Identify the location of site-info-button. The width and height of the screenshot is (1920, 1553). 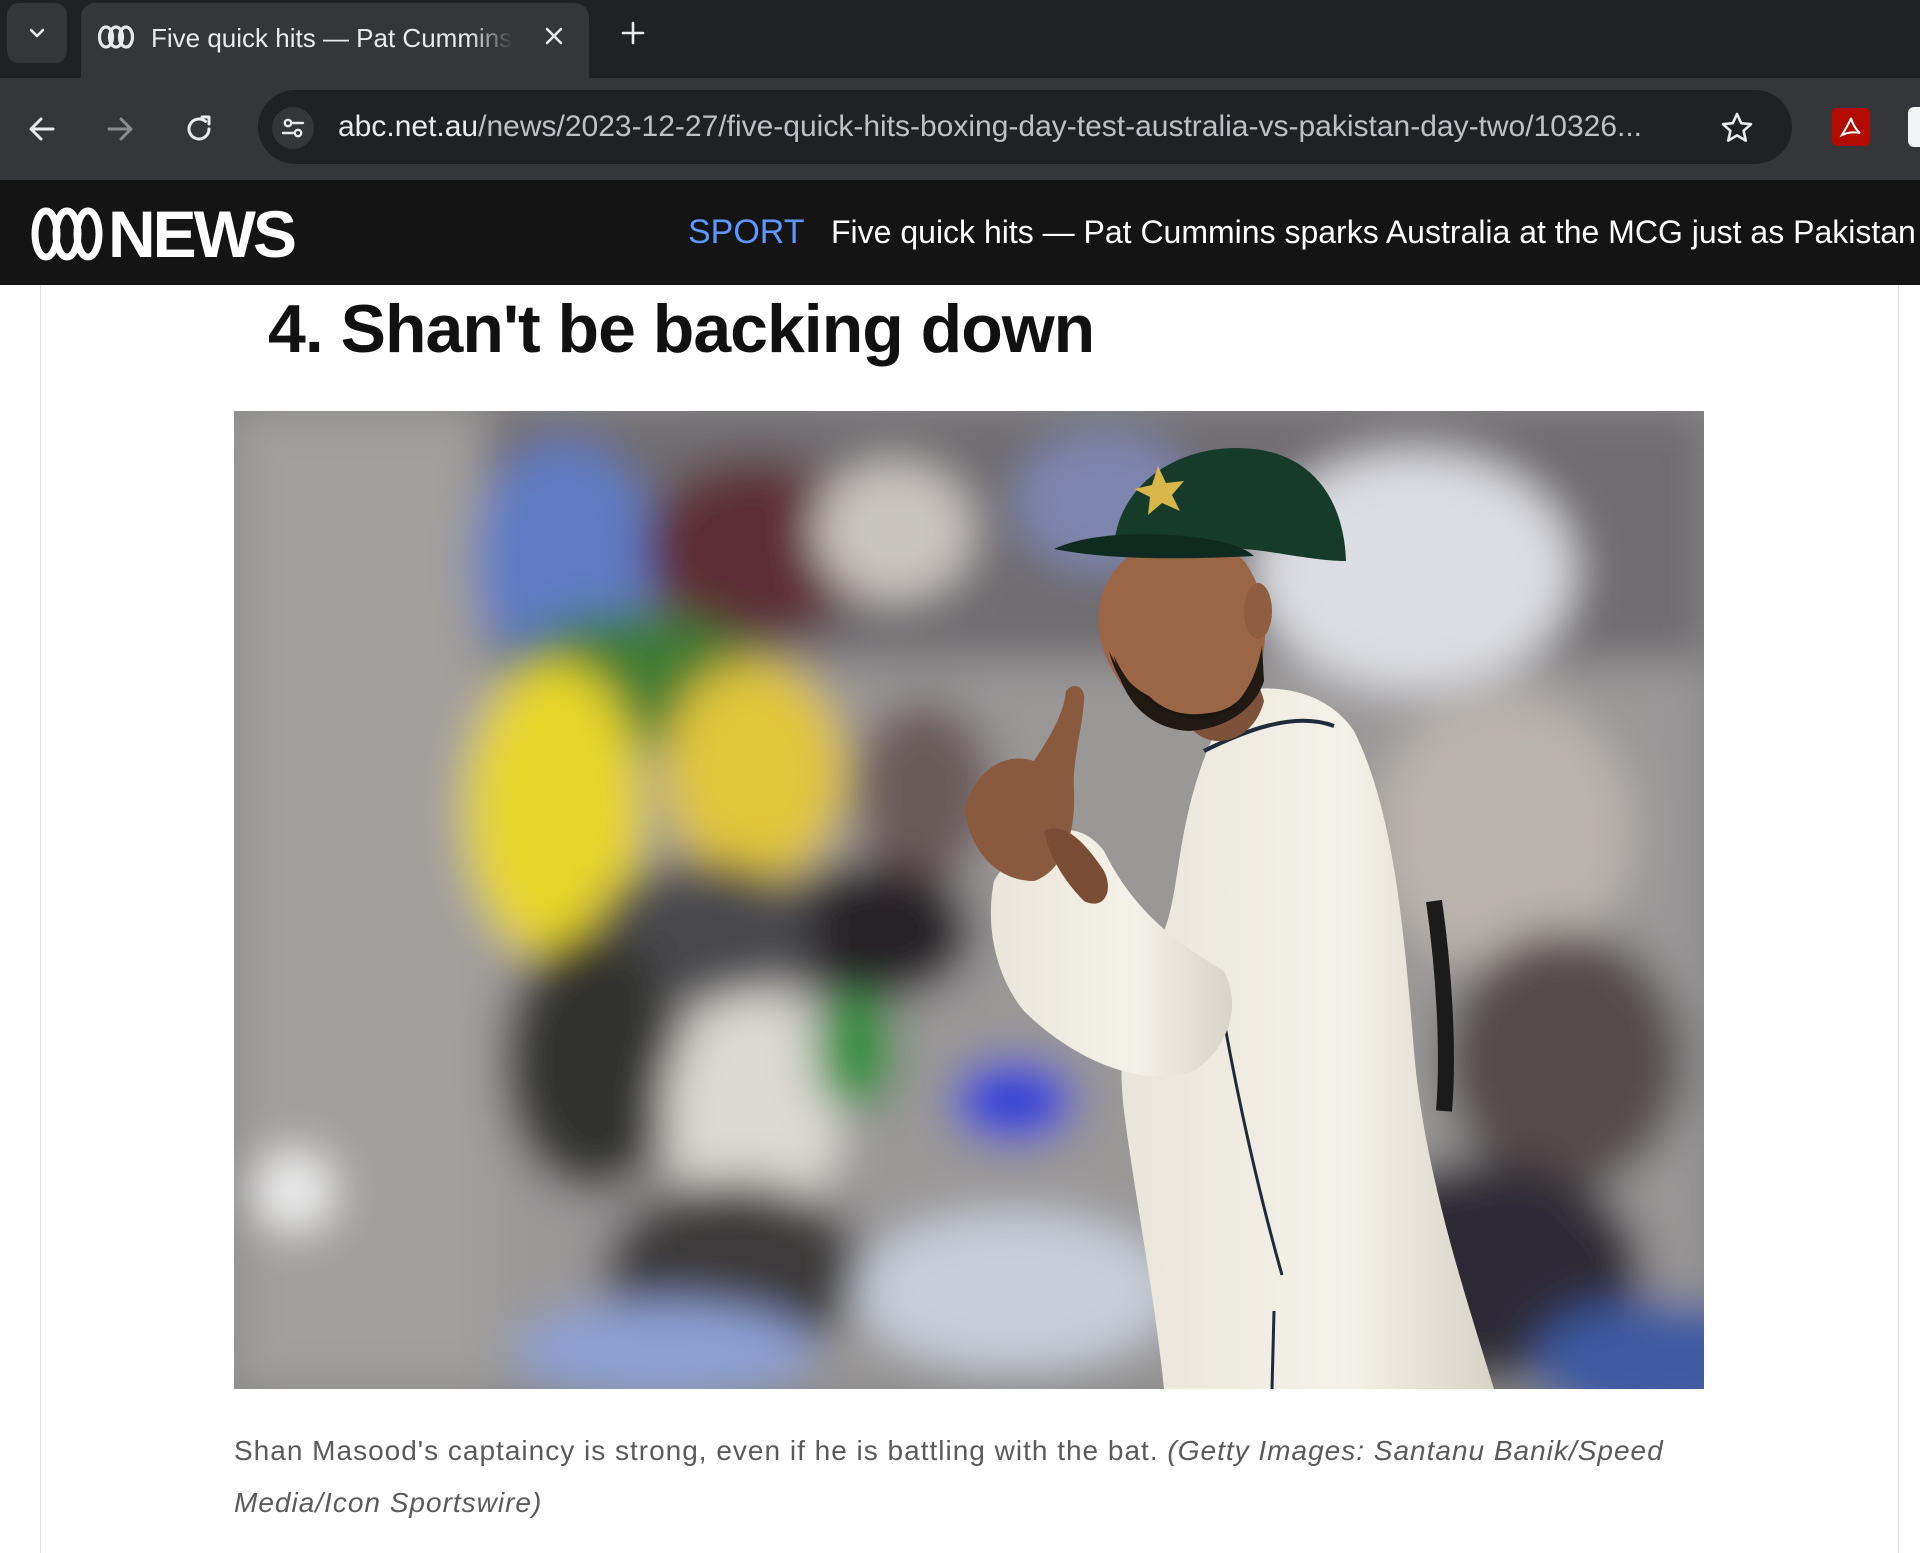
(293, 128).